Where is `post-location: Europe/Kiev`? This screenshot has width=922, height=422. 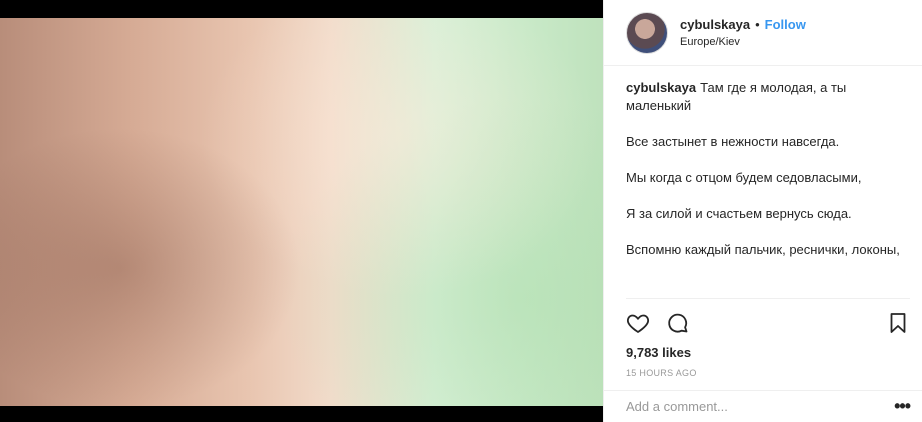
post-location: Europe/Kiev is located at coordinates (743, 42).